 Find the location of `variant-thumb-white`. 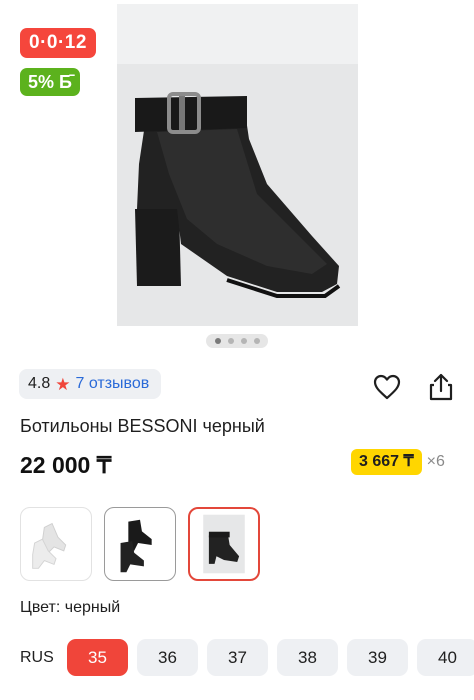

variant-thumb-white is located at coordinates (56, 544).